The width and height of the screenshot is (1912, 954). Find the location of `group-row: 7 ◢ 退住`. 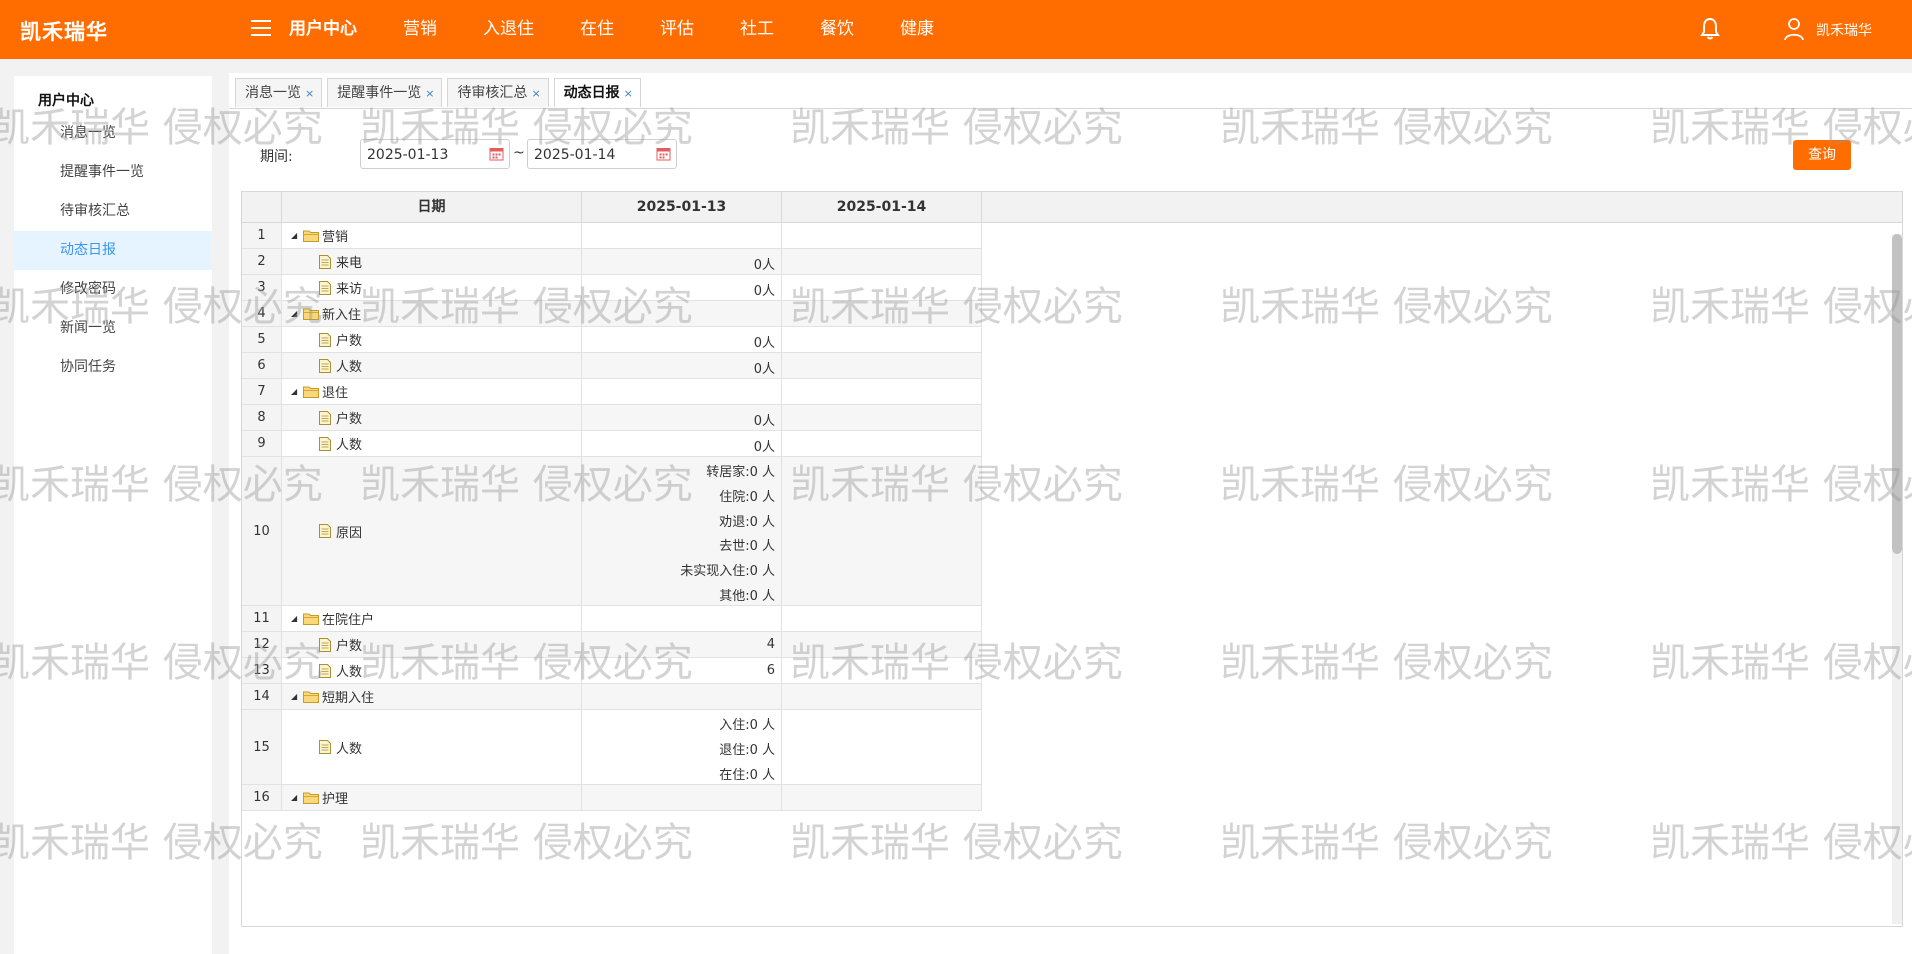

group-row: 7 ◢ 退住 is located at coordinates (612, 392).